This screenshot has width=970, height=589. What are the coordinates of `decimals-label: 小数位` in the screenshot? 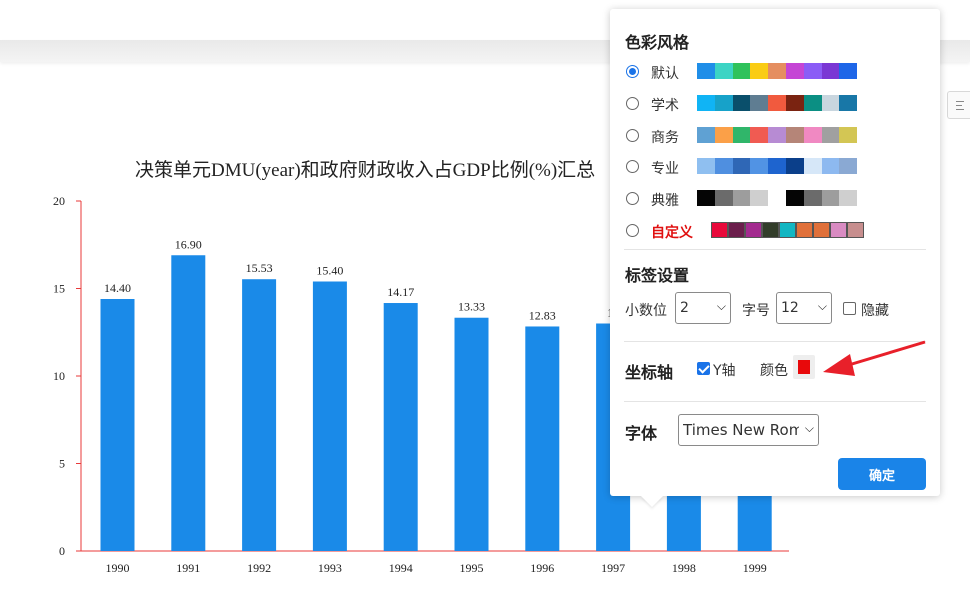 It's located at (646, 311).